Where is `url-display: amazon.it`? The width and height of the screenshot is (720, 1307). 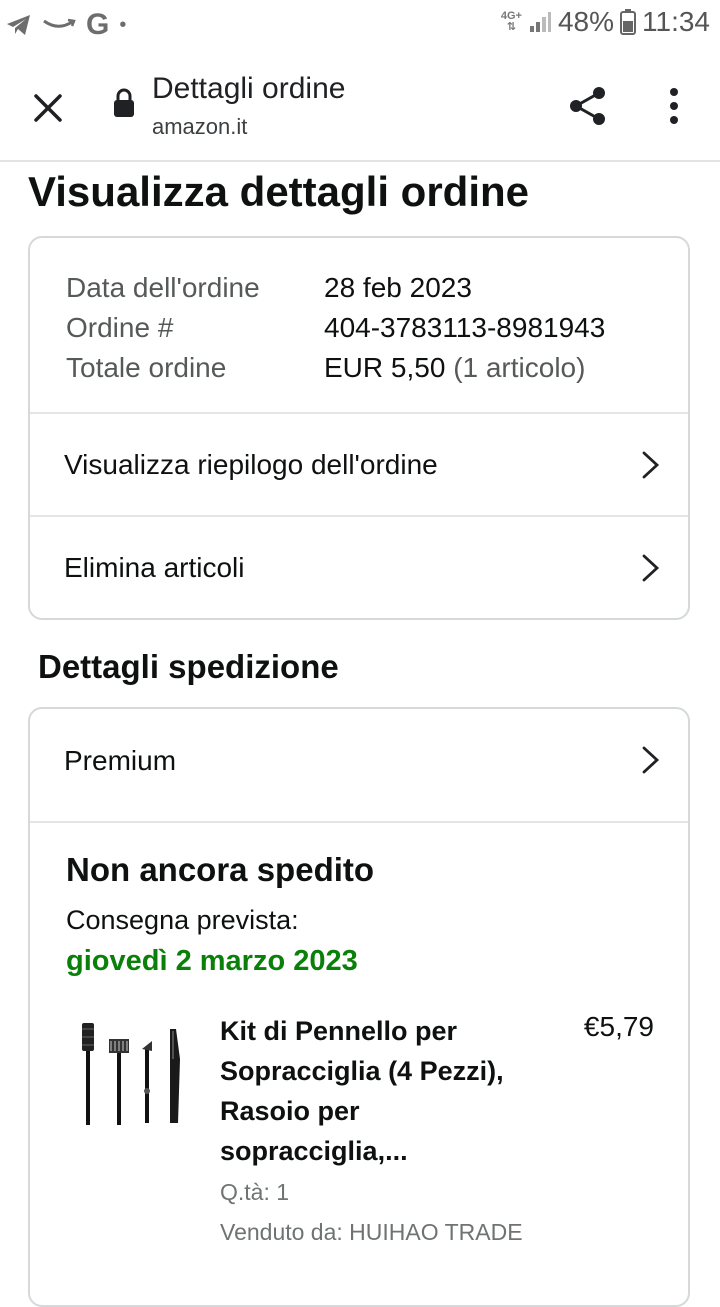 url-display: amazon.it is located at coordinates (199, 127).